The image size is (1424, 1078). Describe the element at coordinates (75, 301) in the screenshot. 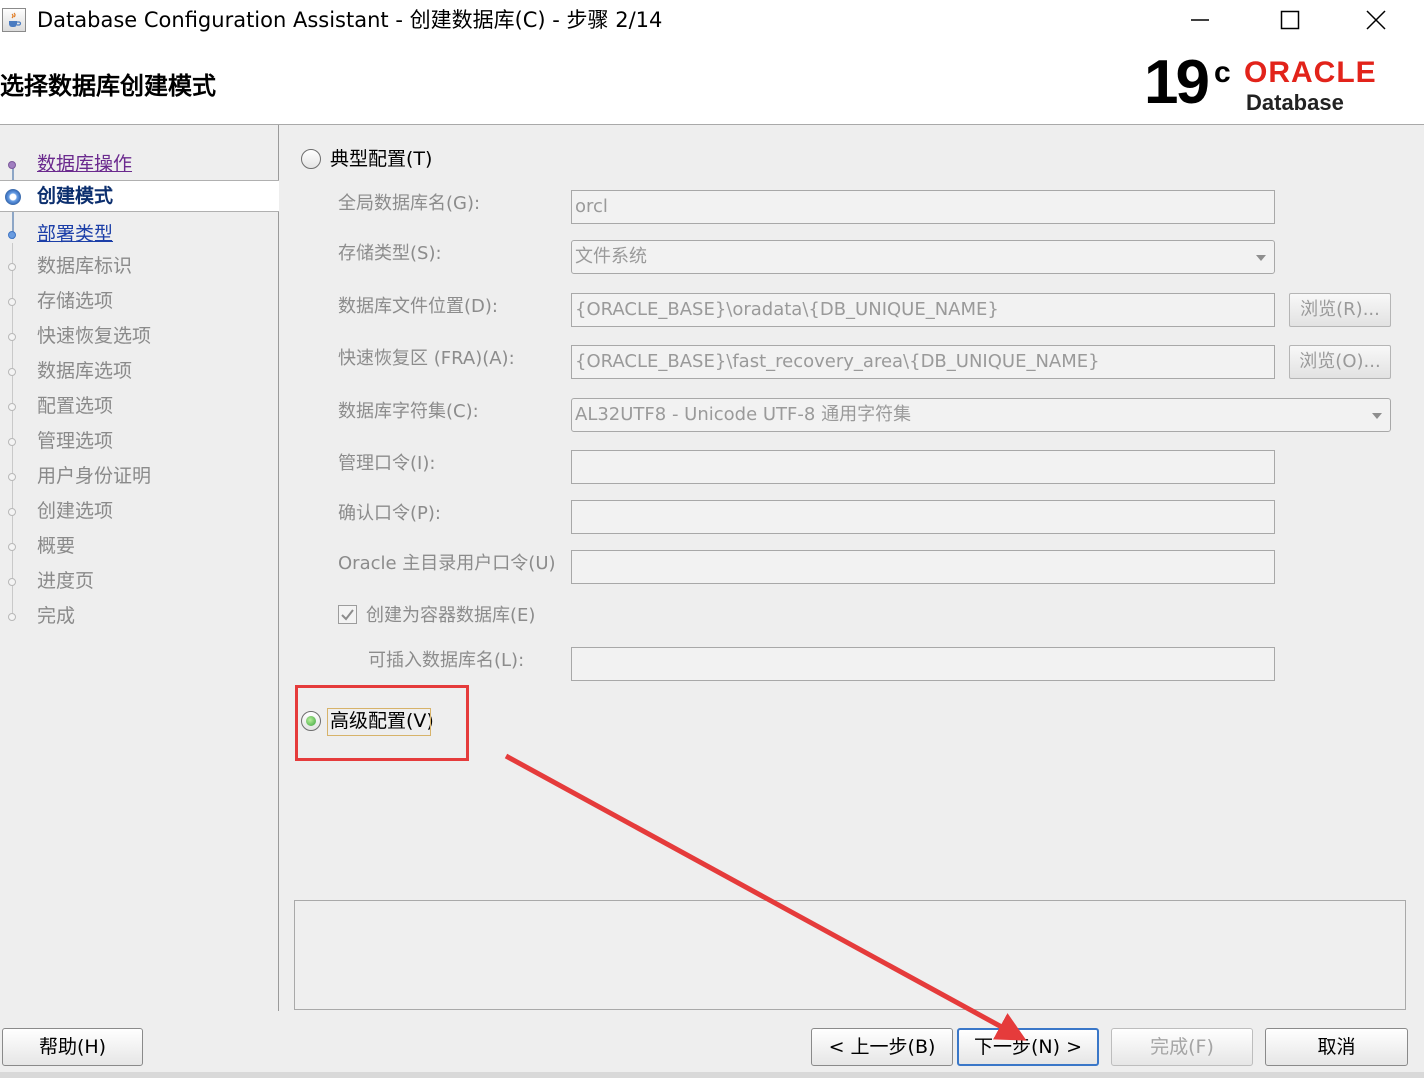

I see `nav-step-label: 存储选项` at that location.